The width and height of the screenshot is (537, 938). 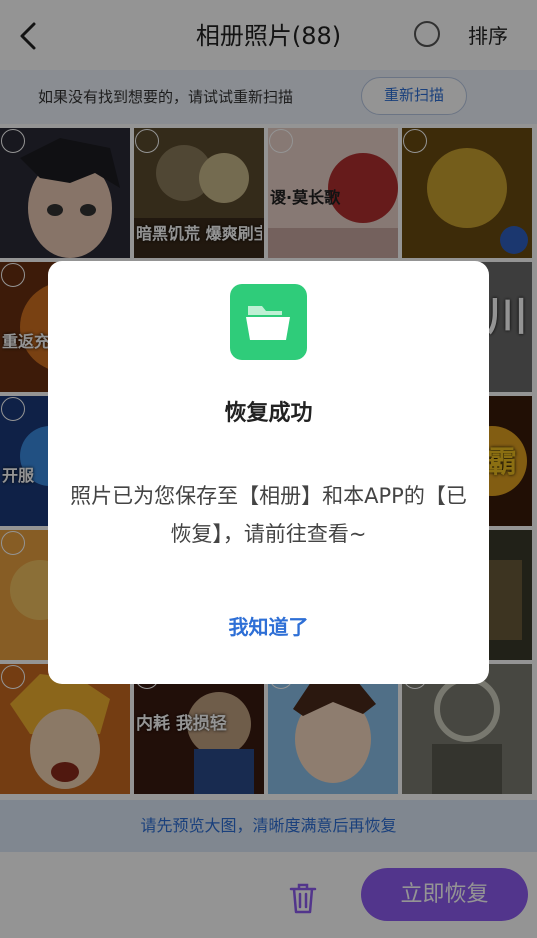 I want to click on dialog-title: 恢复成功, so click(x=268, y=413).